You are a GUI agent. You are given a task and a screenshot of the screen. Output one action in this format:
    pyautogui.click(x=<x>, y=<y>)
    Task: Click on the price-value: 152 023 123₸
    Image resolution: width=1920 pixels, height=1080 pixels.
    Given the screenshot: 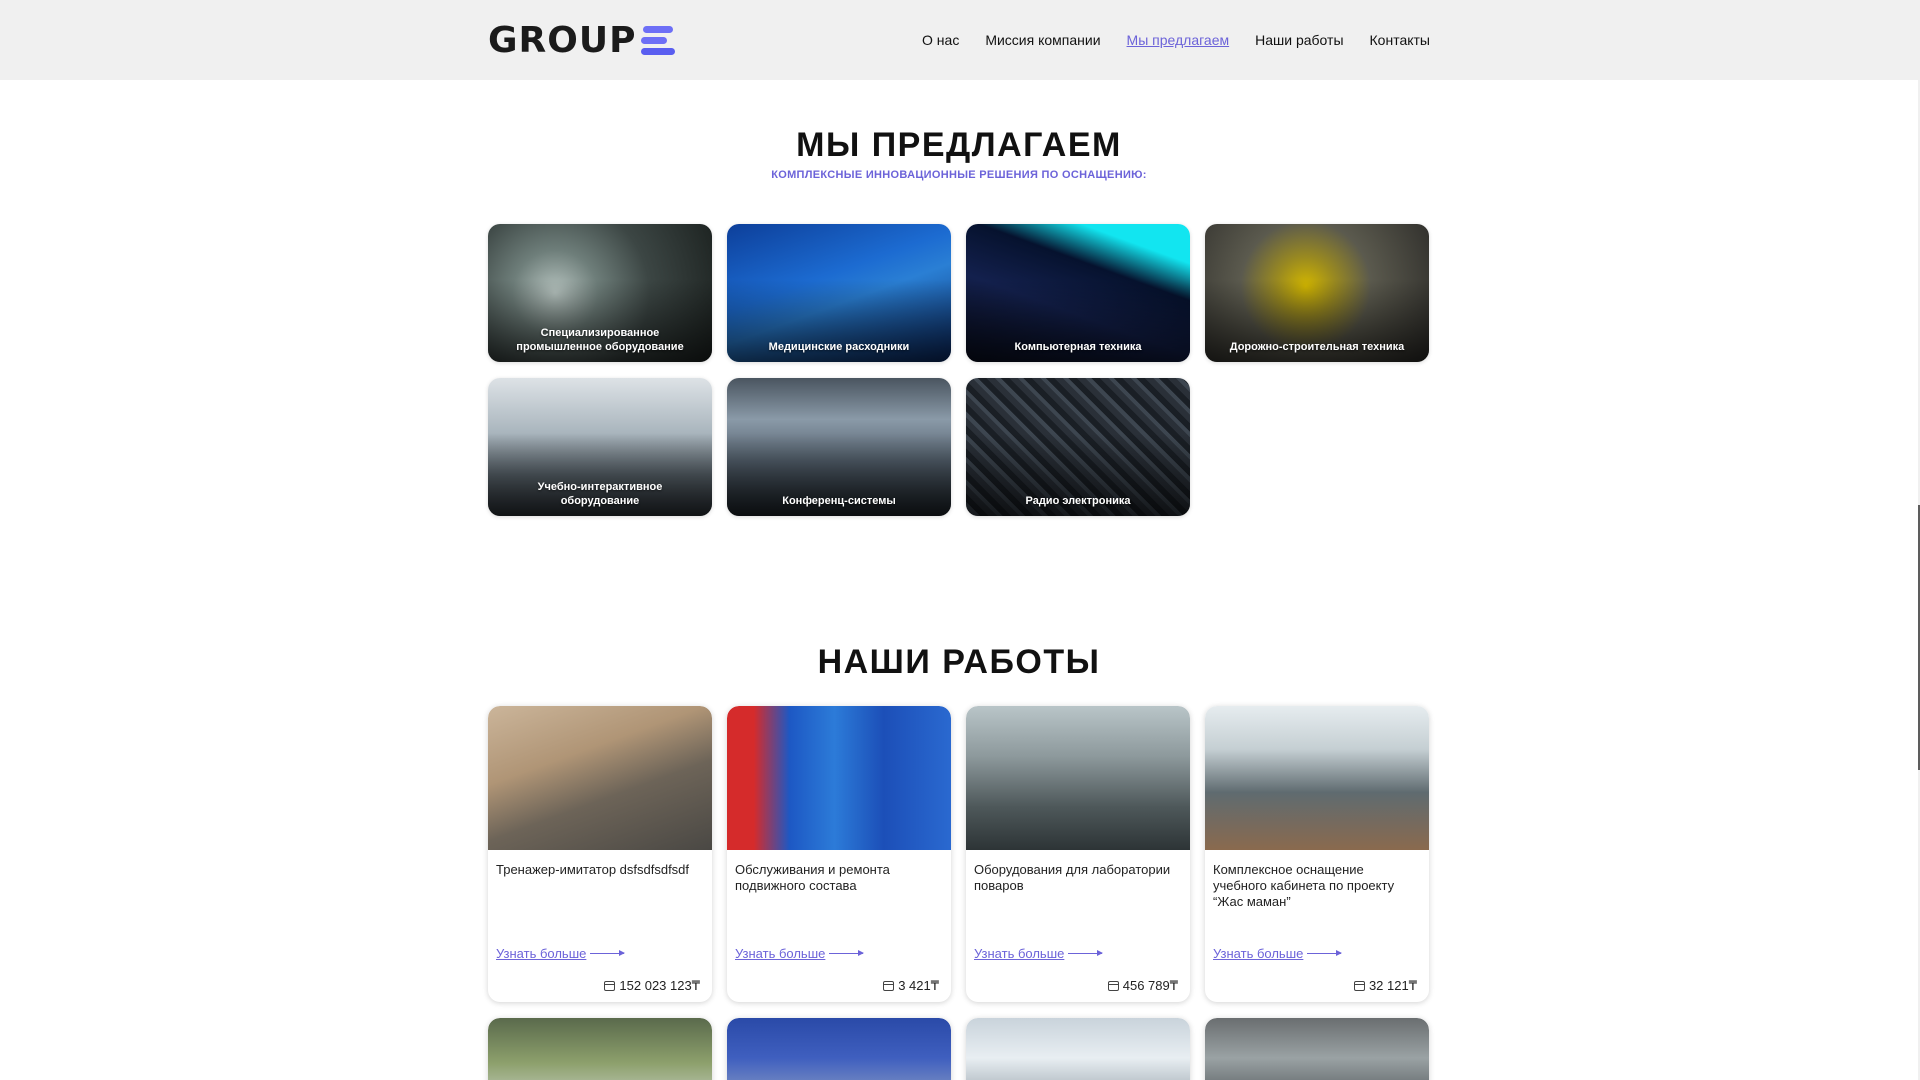 What is the action you would take?
    pyautogui.click(x=659, y=985)
    